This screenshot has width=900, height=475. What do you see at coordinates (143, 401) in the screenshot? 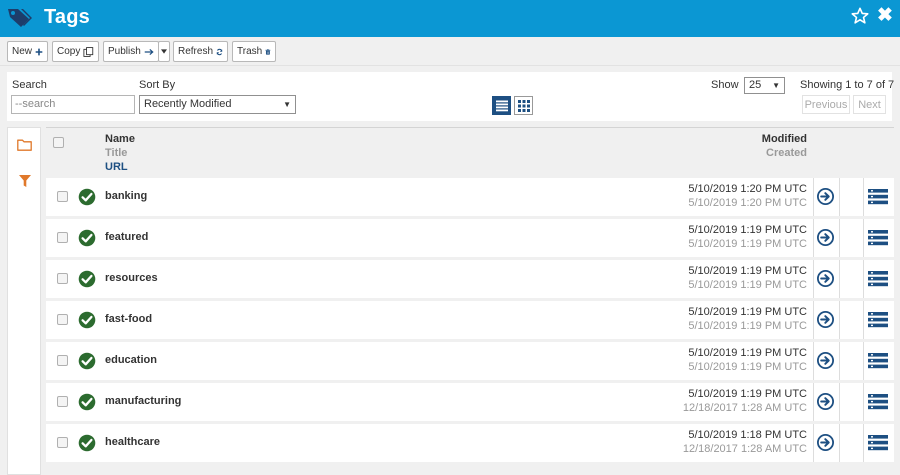
I see `tag-name: manufacturing` at bounding box center [143, 401].